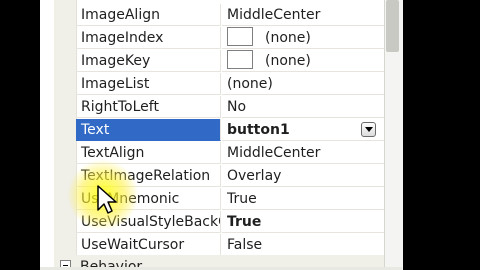  I want to click on property-row-textimagerelation: TextImageRelation Overlay, so click(219, 176).